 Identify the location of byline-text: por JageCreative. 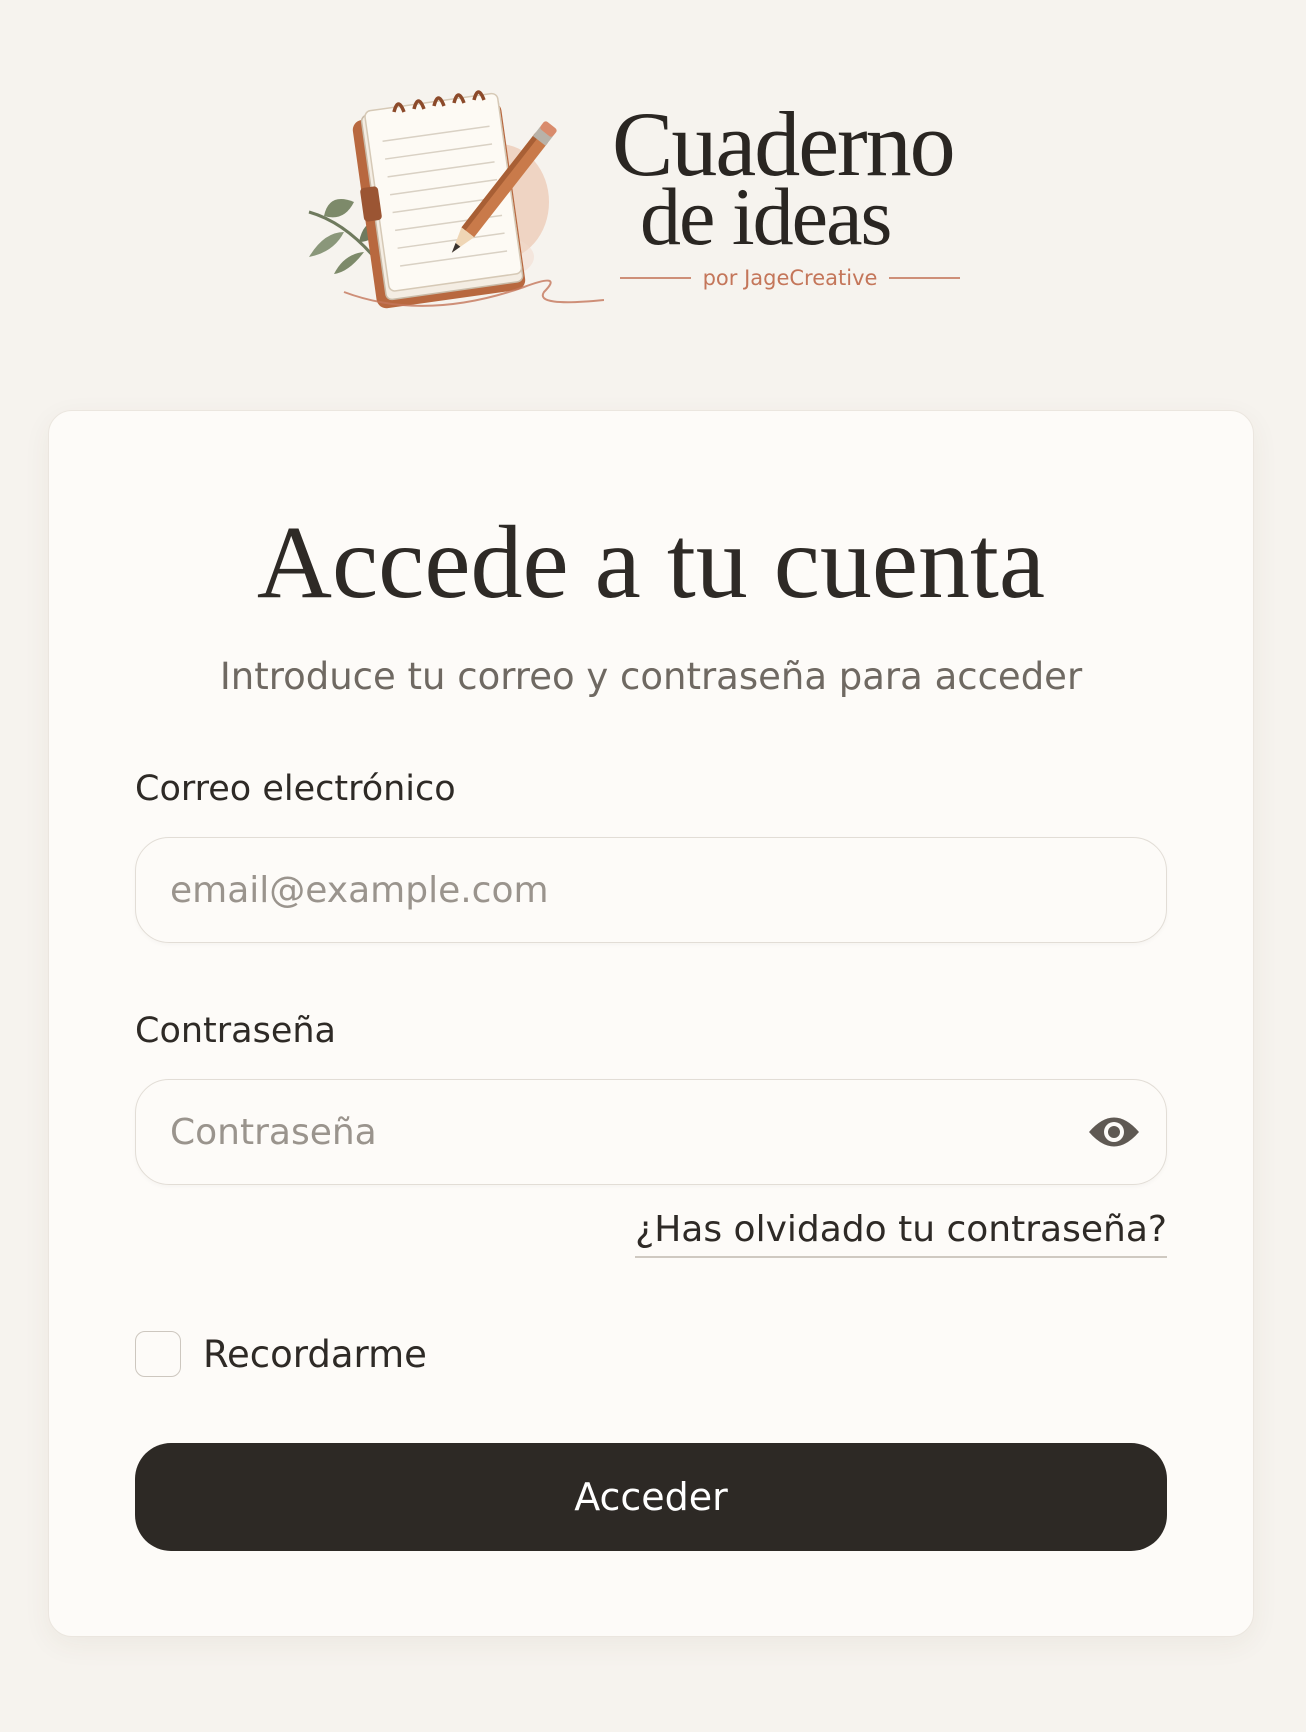
(790, 278).